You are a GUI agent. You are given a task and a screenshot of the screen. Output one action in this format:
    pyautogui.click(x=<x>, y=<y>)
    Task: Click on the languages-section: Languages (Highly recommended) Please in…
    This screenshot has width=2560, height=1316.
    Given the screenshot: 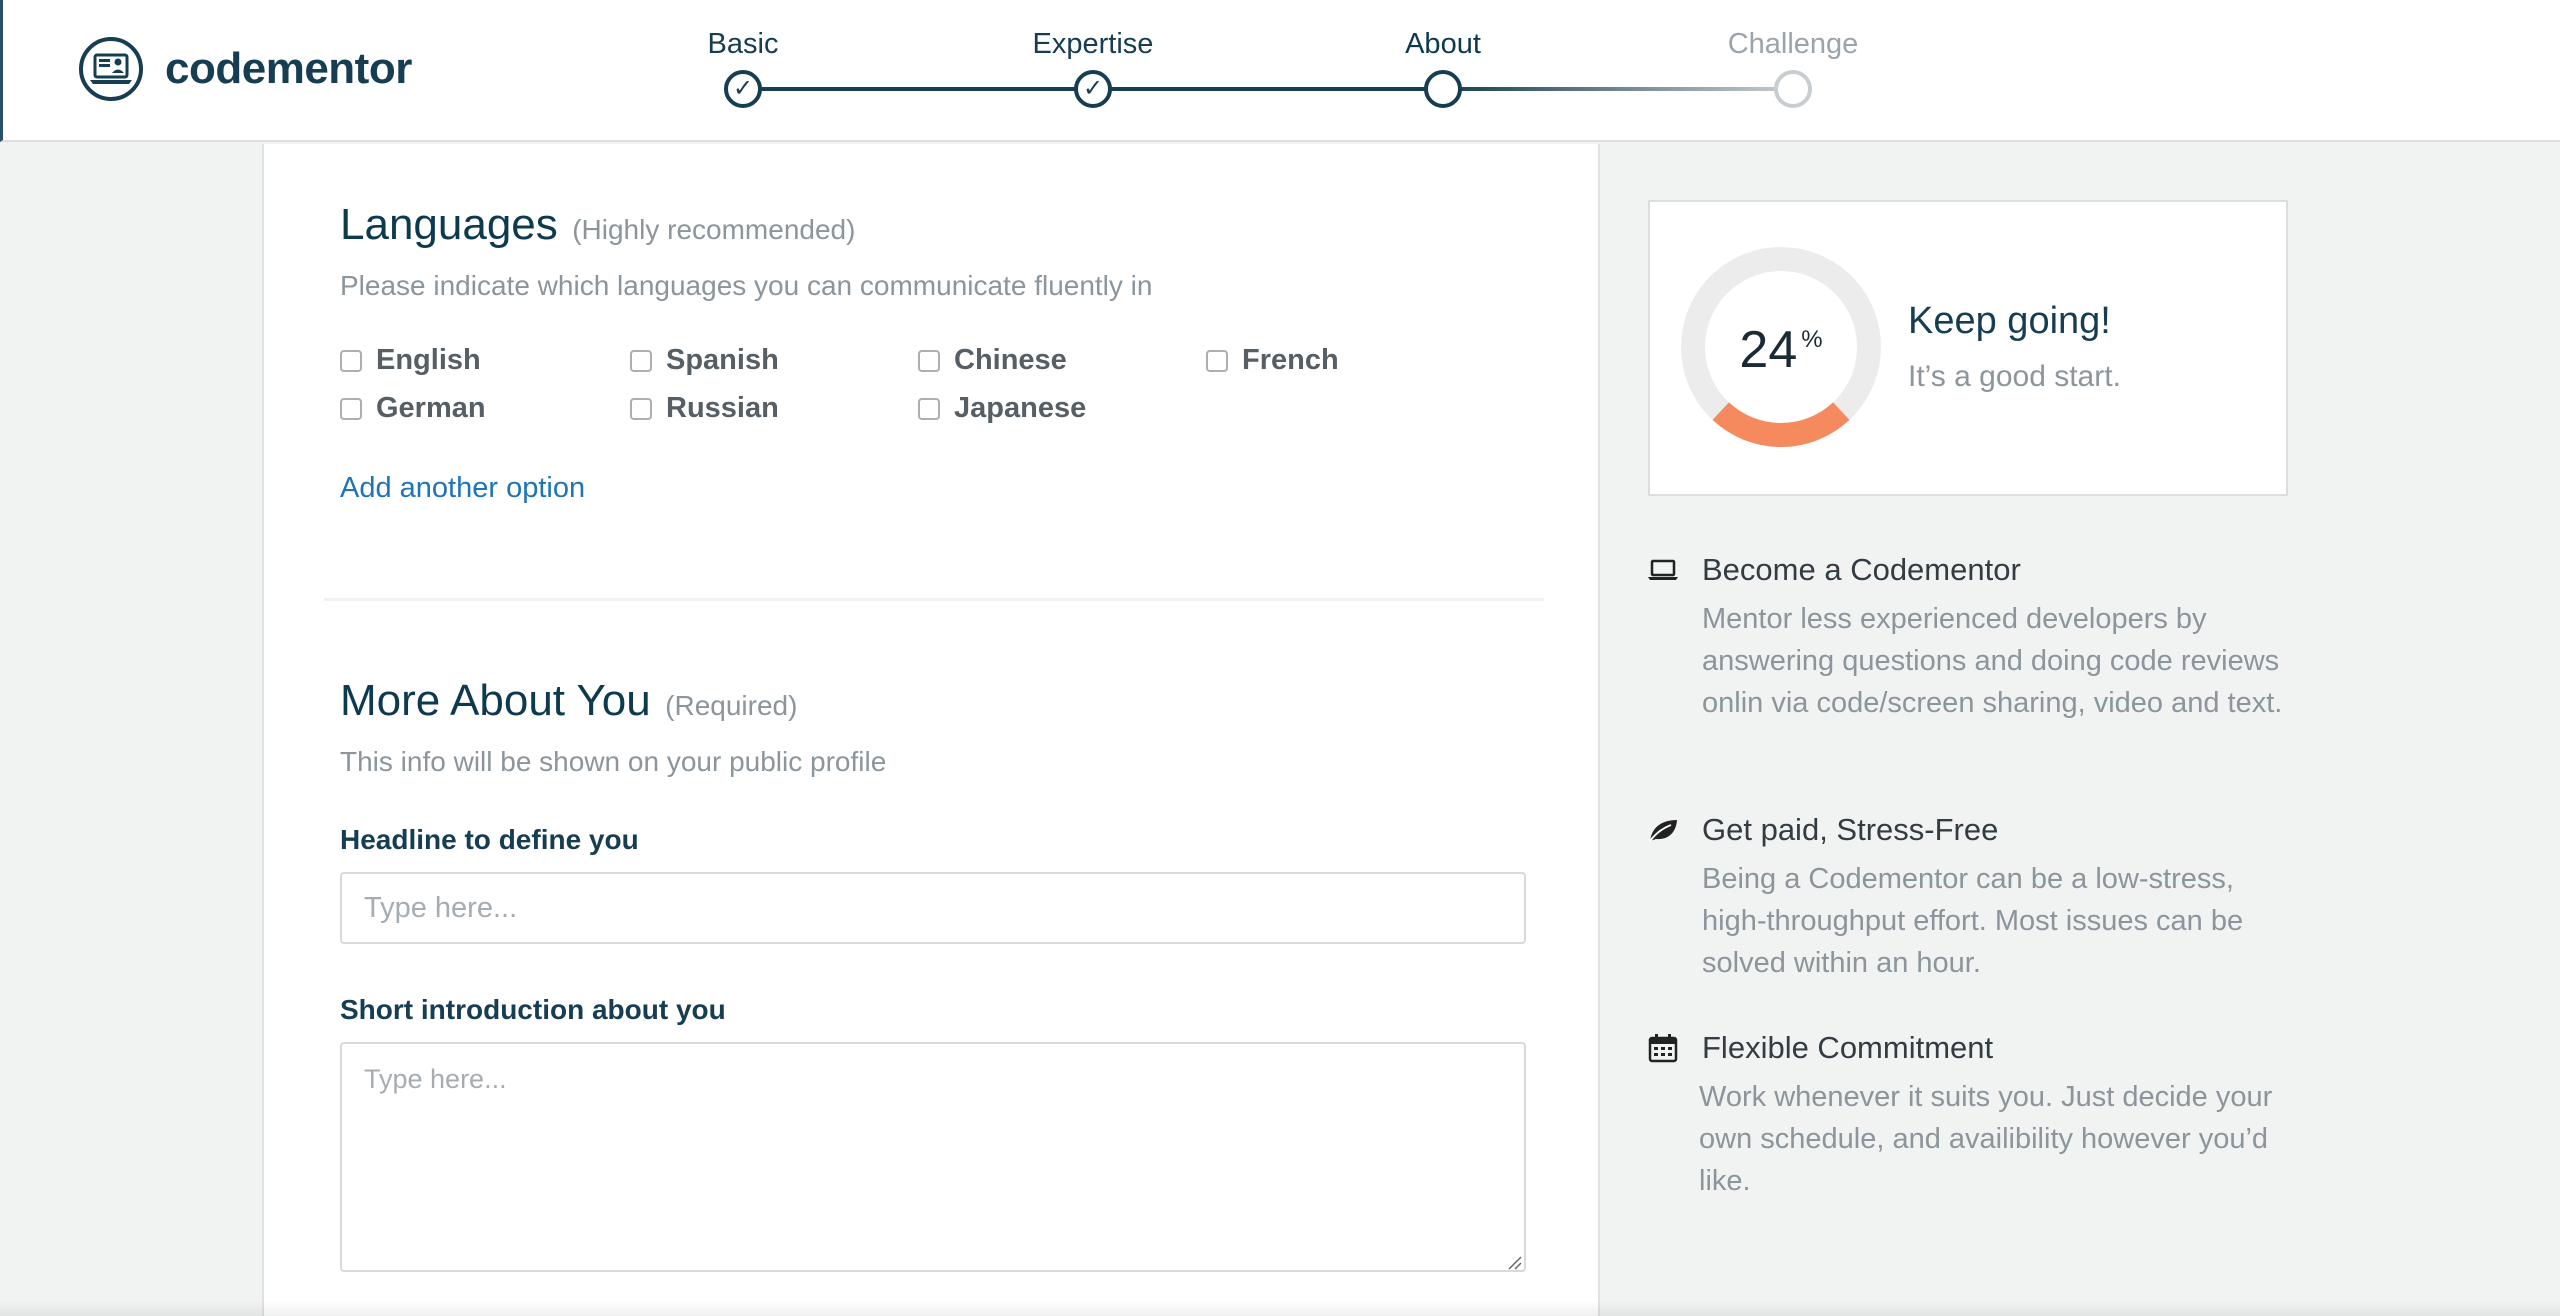 What is the action you would take?
    pyautogui.click(x=933, y=251)
    